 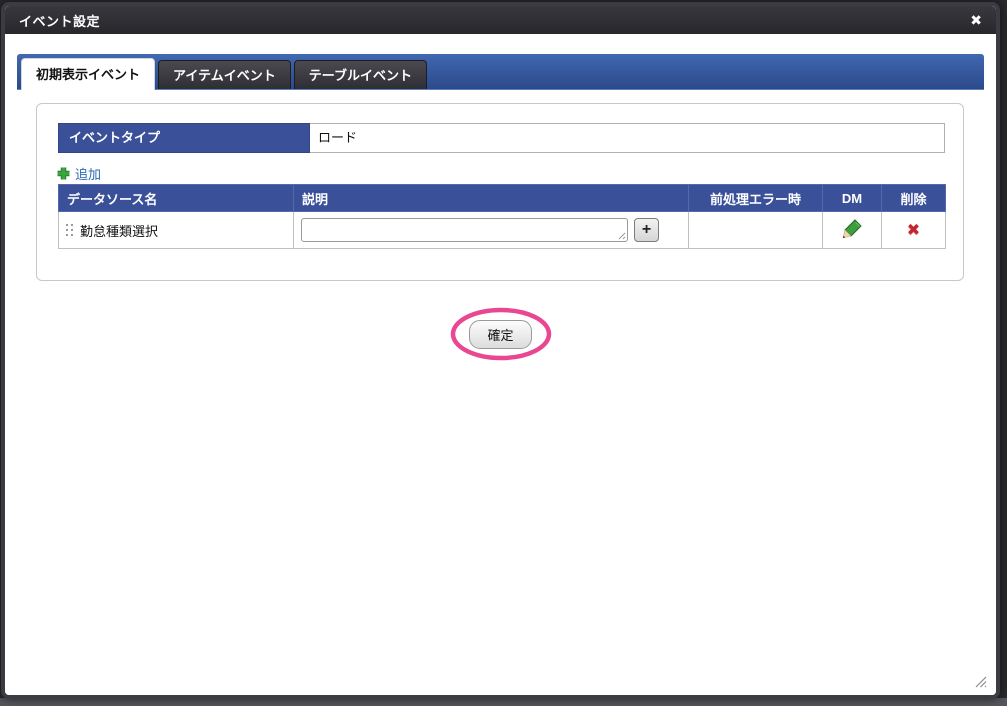 What do you see at coordinates (176, 198) in the screenshot?
I see `header-datasource-name: データソース名` at bounding box center [176, 198].